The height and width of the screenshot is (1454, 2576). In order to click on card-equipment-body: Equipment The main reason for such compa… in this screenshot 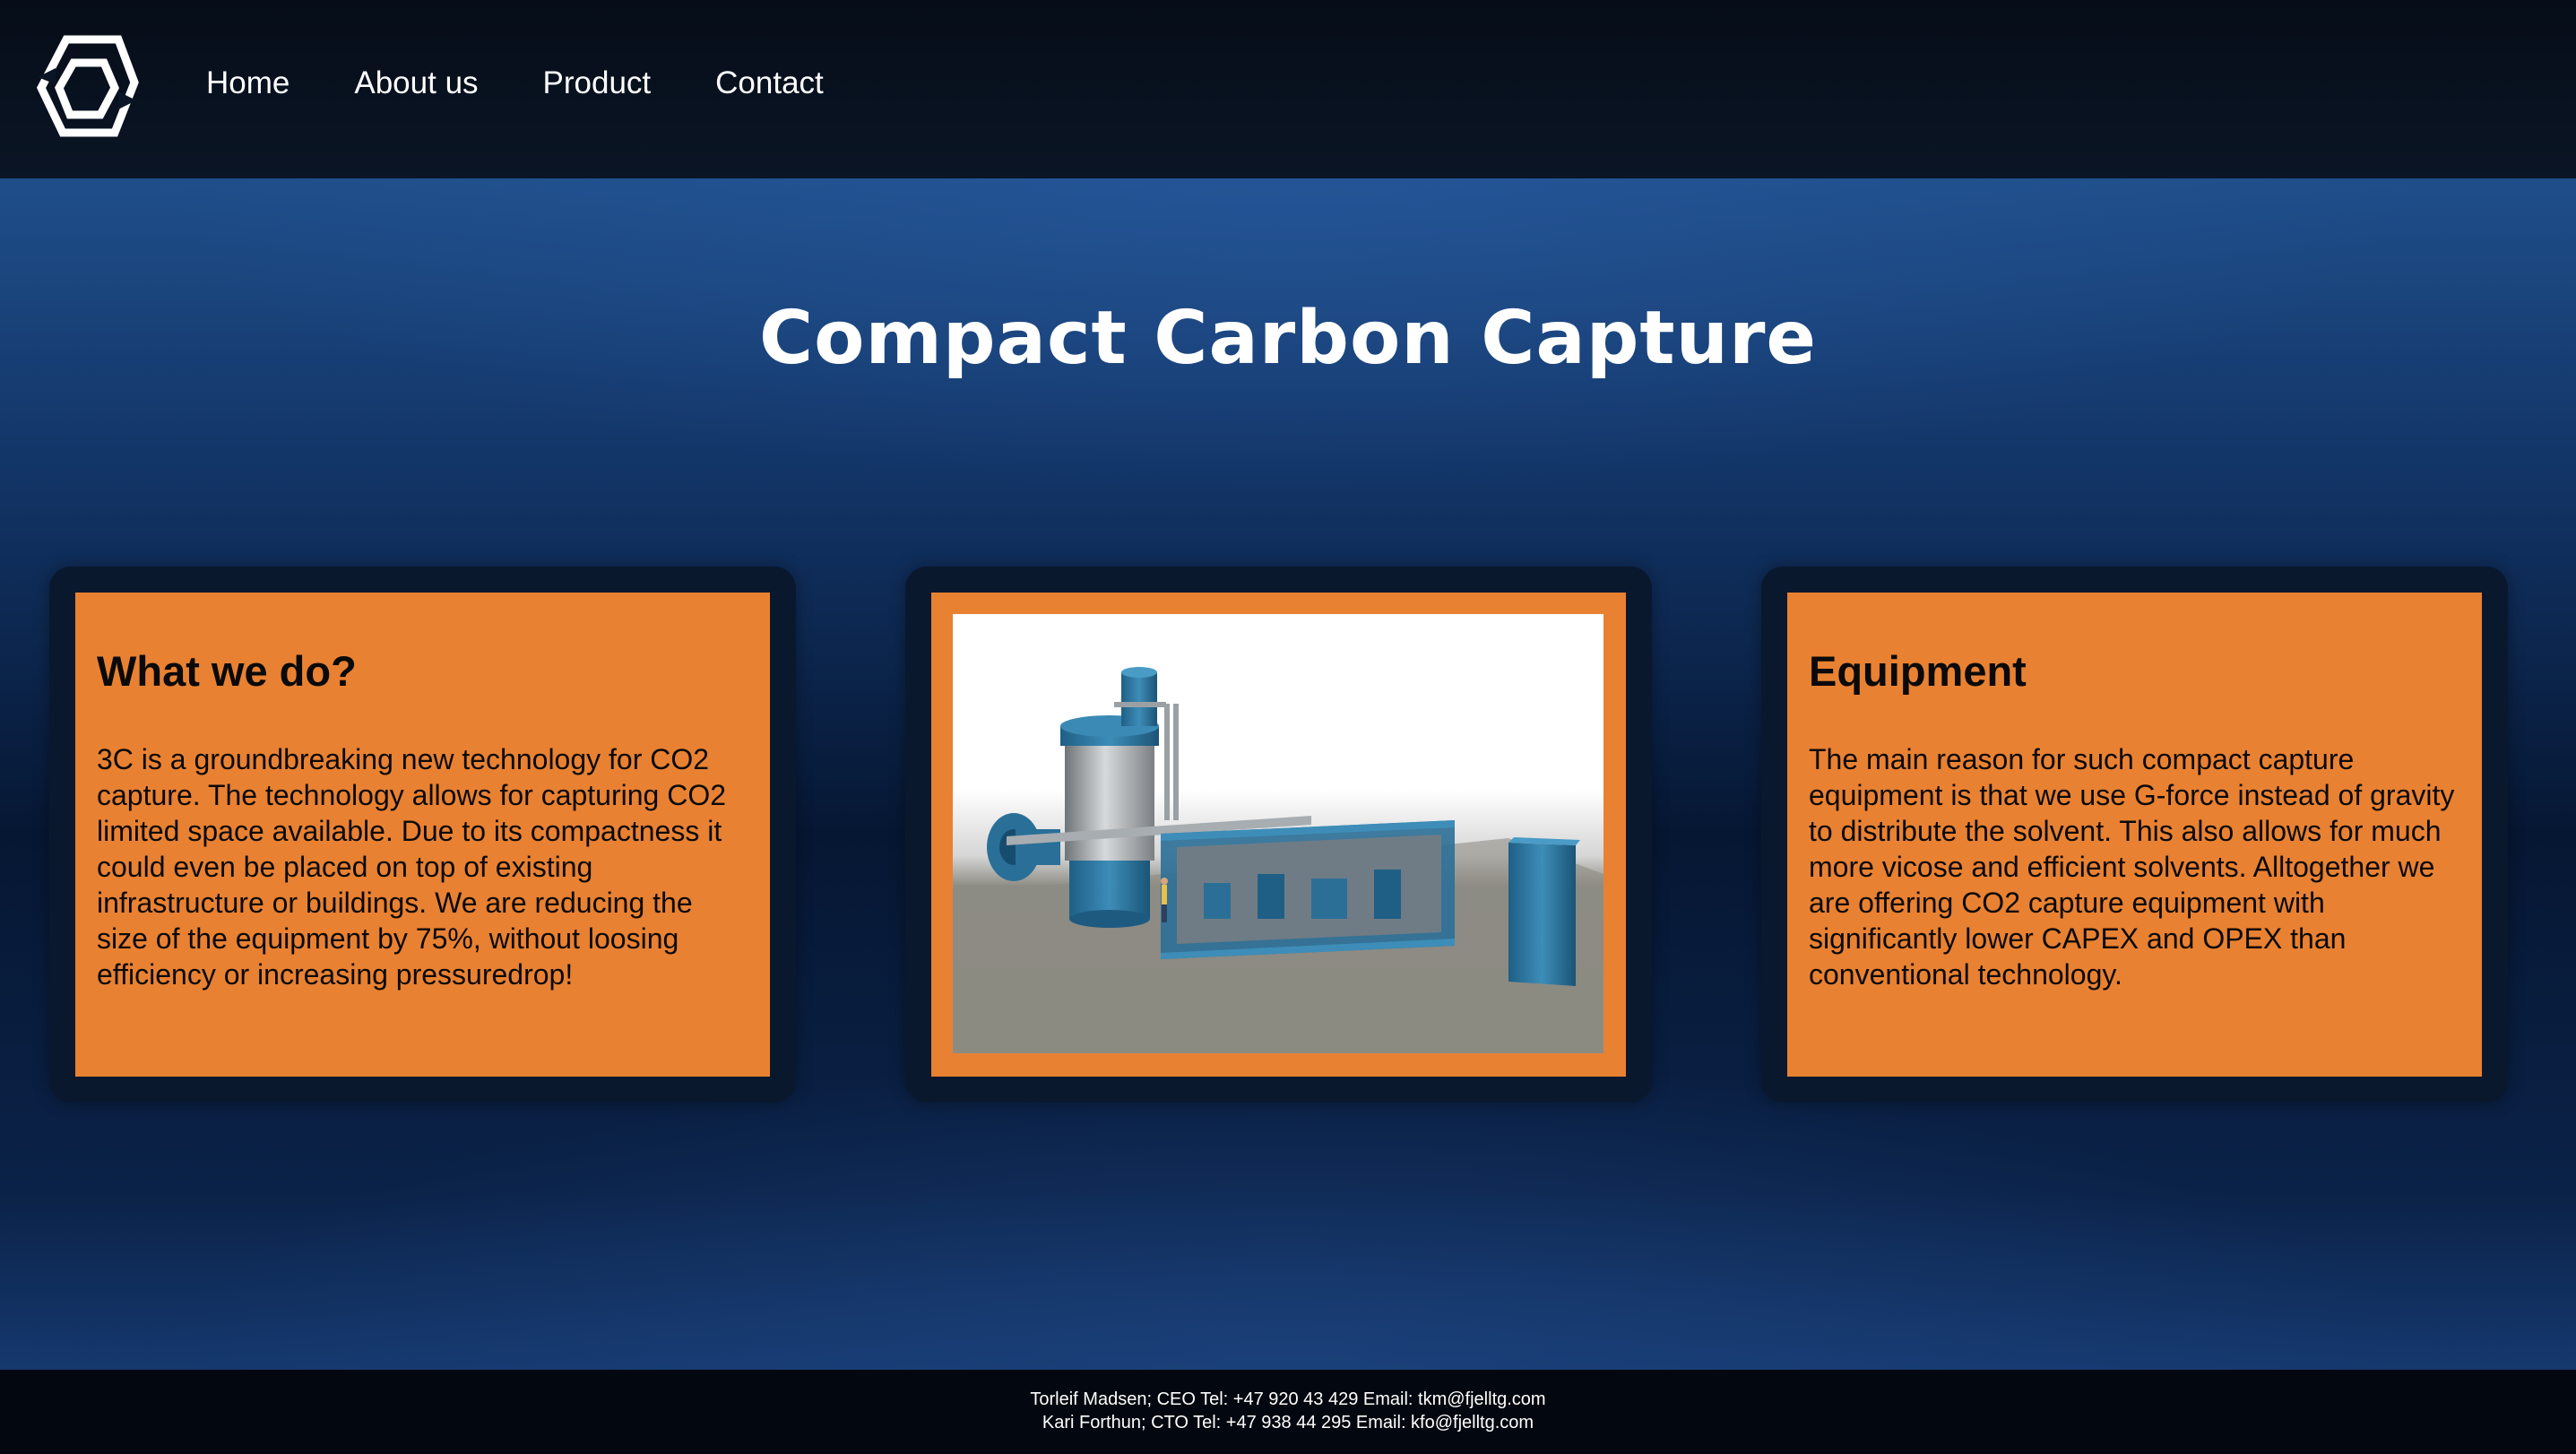, I will do `click(2134, 835)`.